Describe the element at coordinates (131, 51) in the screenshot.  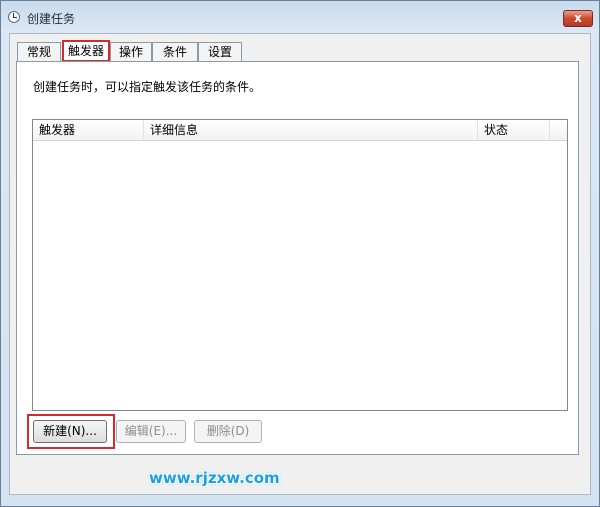
I see `tab-actions: 操作` at that location.